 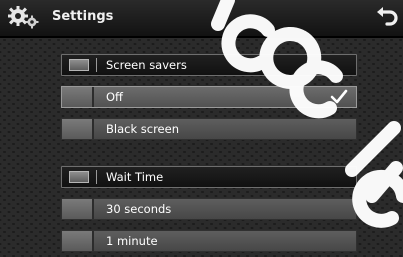 I want to click on option-label: Black screen, so click(x=142, y=129).